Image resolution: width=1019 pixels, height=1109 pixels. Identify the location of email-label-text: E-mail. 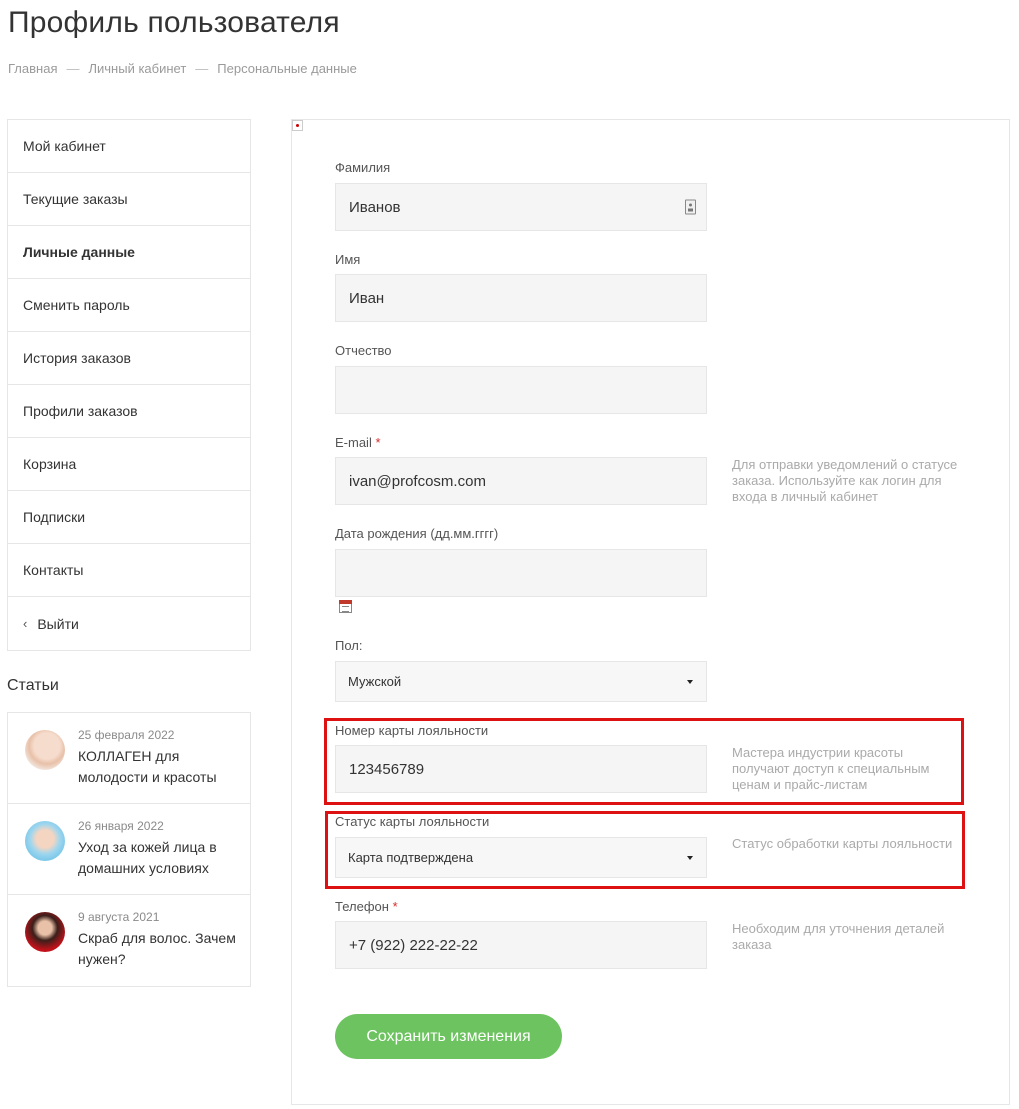
(353, 442).